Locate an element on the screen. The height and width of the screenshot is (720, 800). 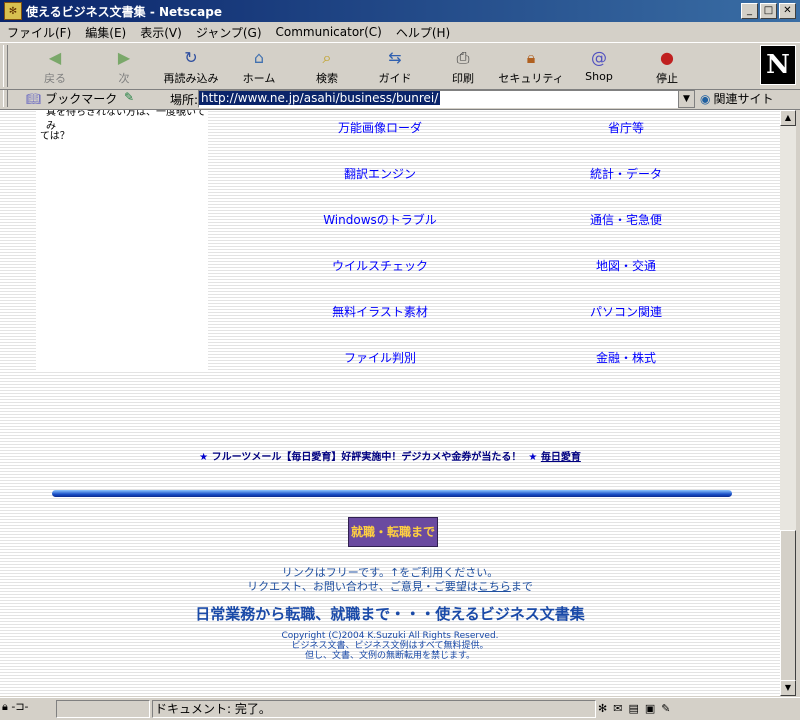
url-dropdown-button: ▼ is located at coordinates (686, 99).